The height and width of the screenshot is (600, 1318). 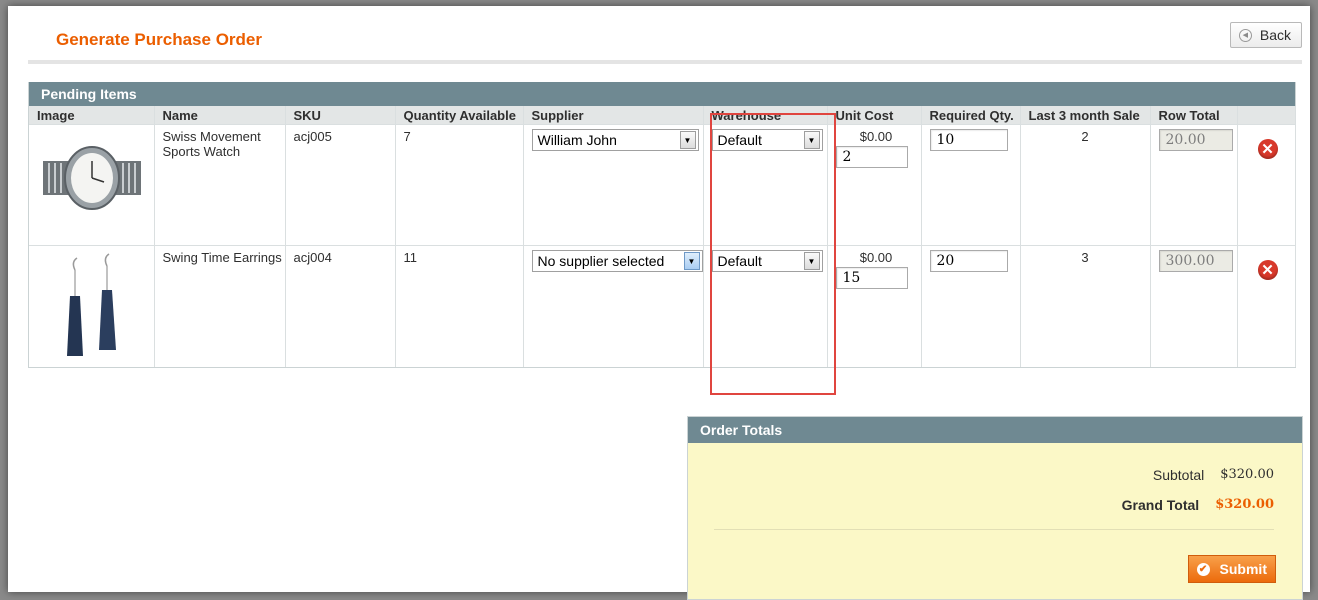 What do you see at coordinates (220, 306) in the screenshot?
I see `product-name: Swing Time Earrings` at bounding box center [220, 306].